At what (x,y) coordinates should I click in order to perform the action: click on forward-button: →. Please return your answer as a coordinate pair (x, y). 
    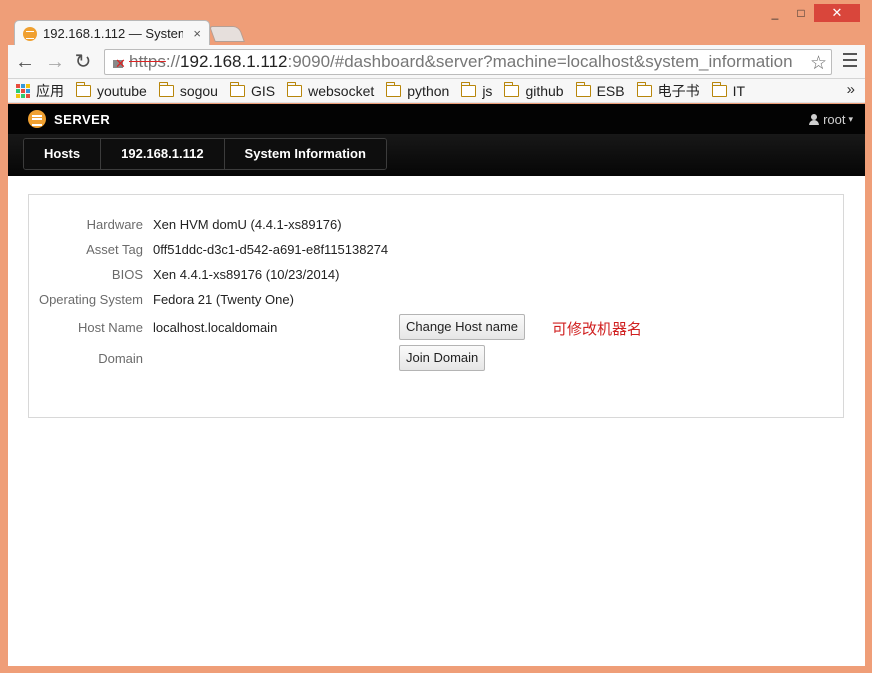
    Looking at the image, I should click on (55, 62).